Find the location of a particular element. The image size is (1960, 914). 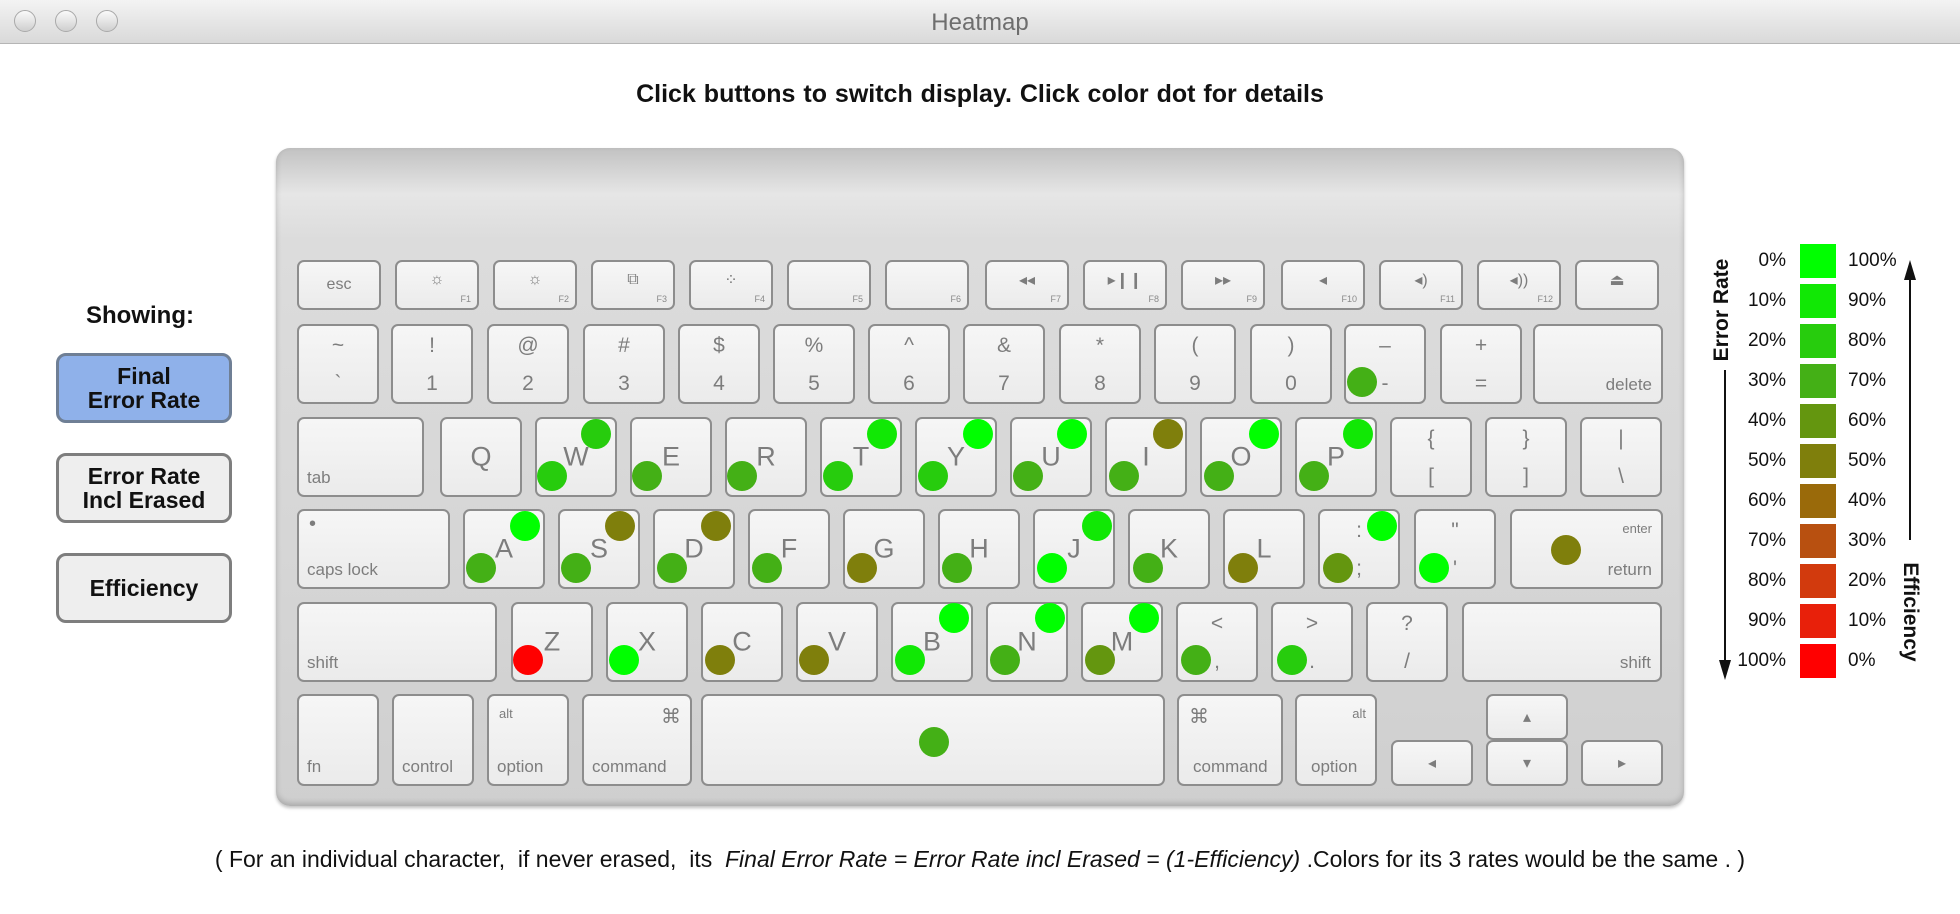

key-1: ! 1 is located at coordinates (432, 364).